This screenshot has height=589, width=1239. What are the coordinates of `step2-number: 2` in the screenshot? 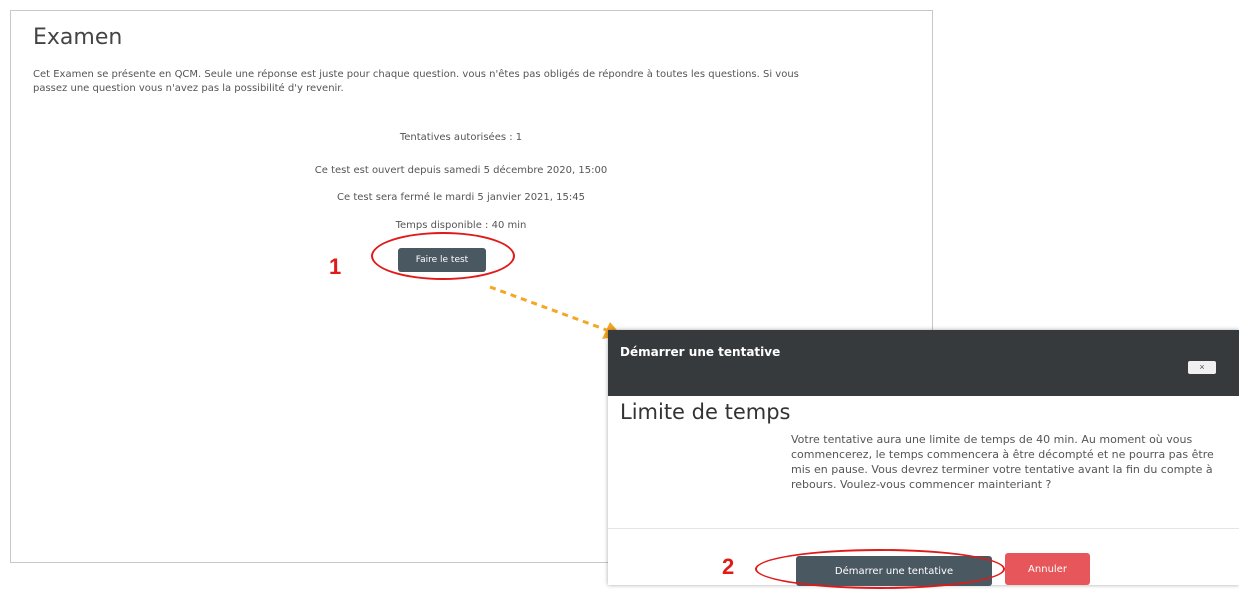 It's located at (728, 566).